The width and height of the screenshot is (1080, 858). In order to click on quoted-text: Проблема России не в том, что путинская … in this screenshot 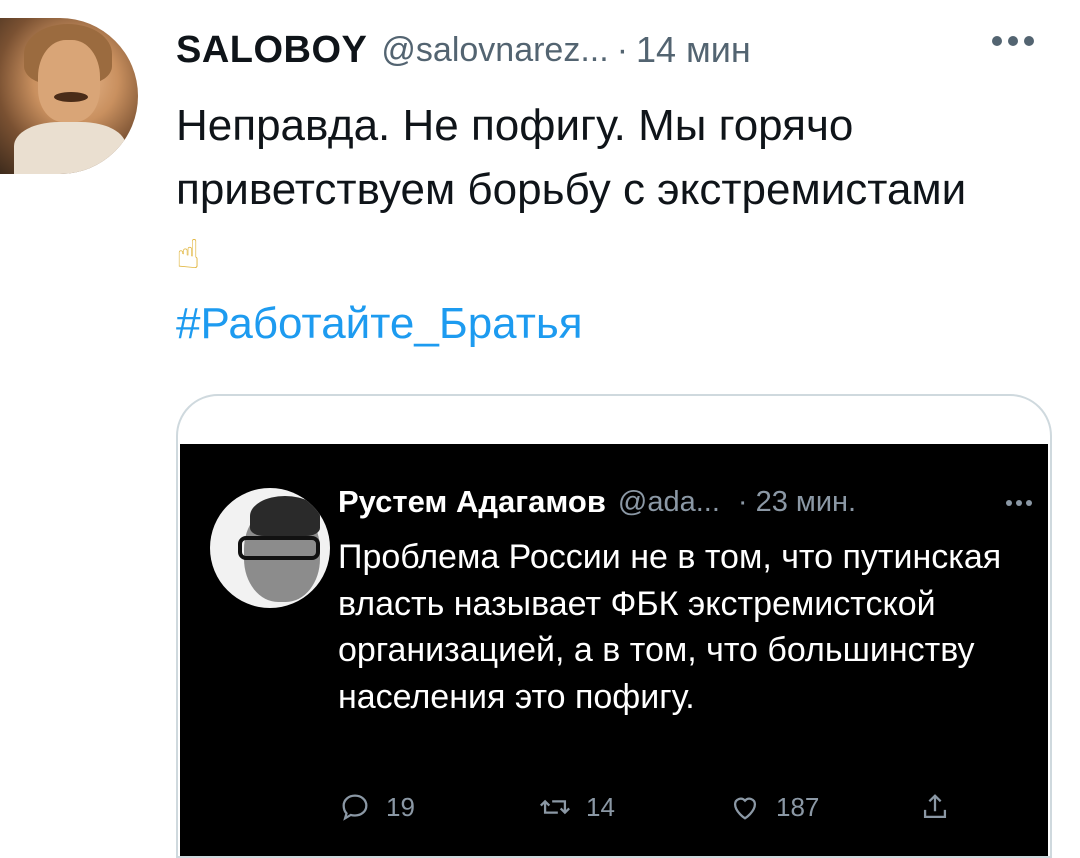, I will do `click(670, 627)`.